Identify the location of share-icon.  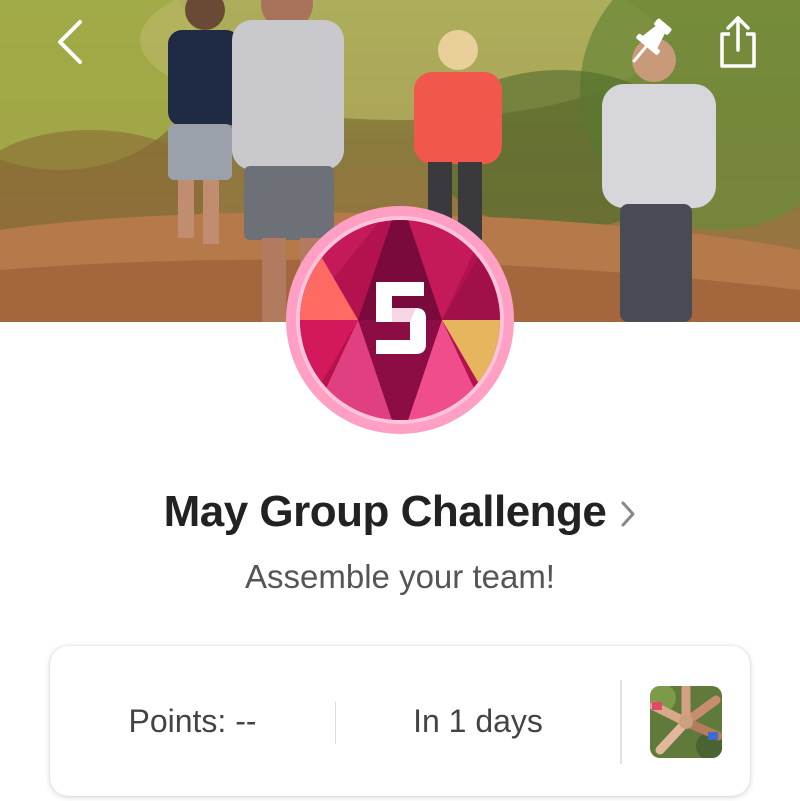
(738, 42).